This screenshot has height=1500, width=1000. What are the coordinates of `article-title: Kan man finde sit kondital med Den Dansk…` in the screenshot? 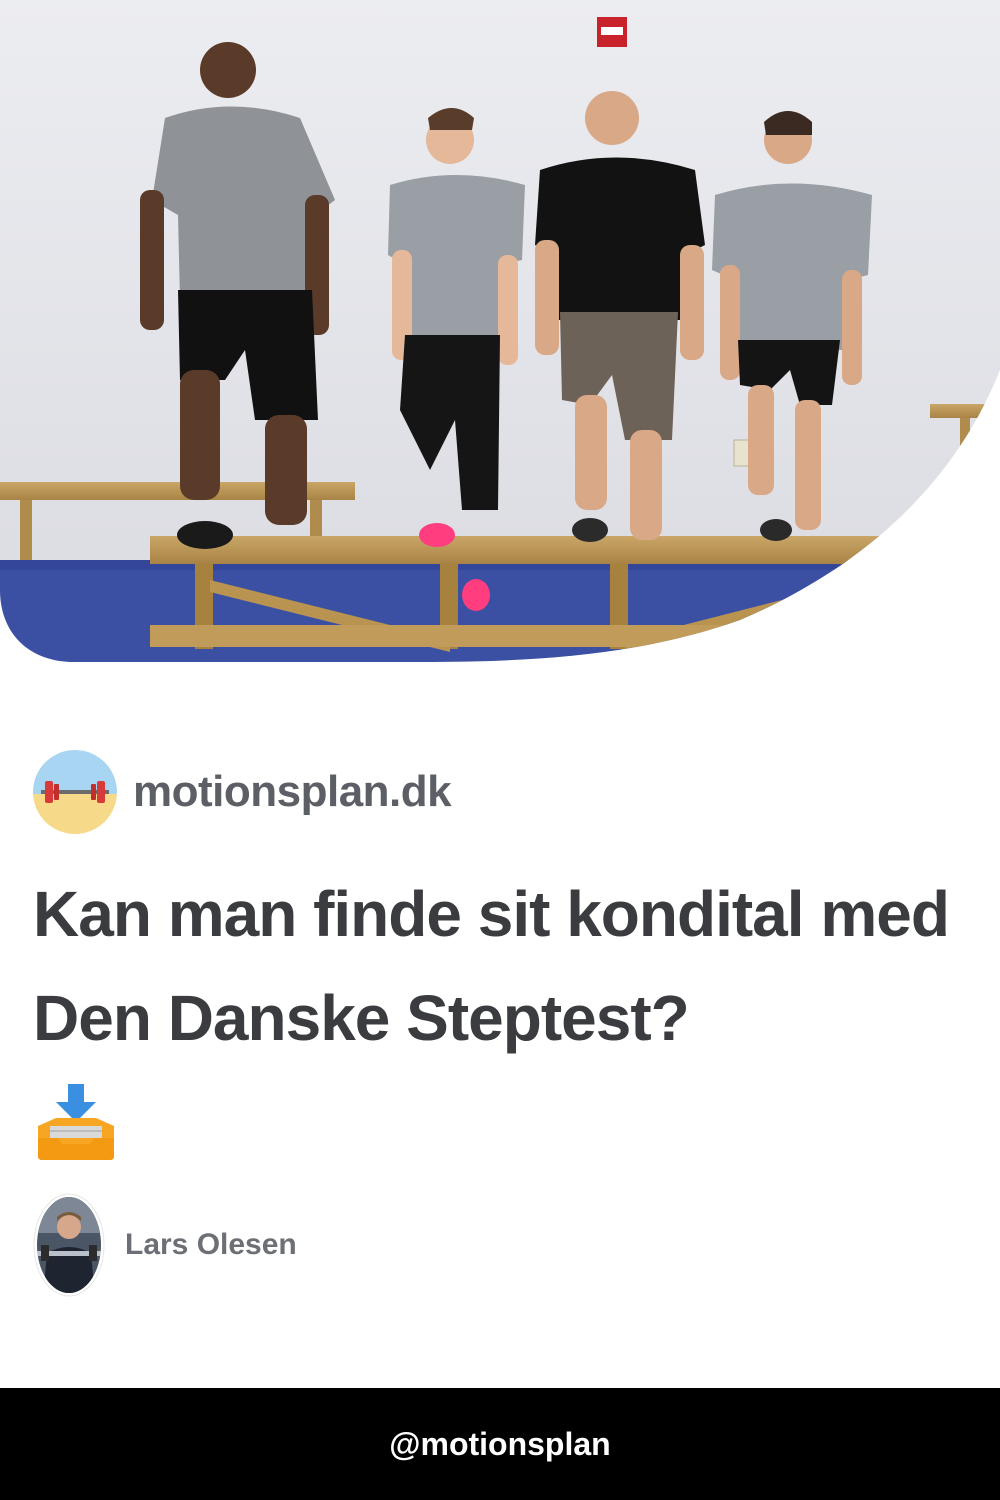 It's located at (491, 966).